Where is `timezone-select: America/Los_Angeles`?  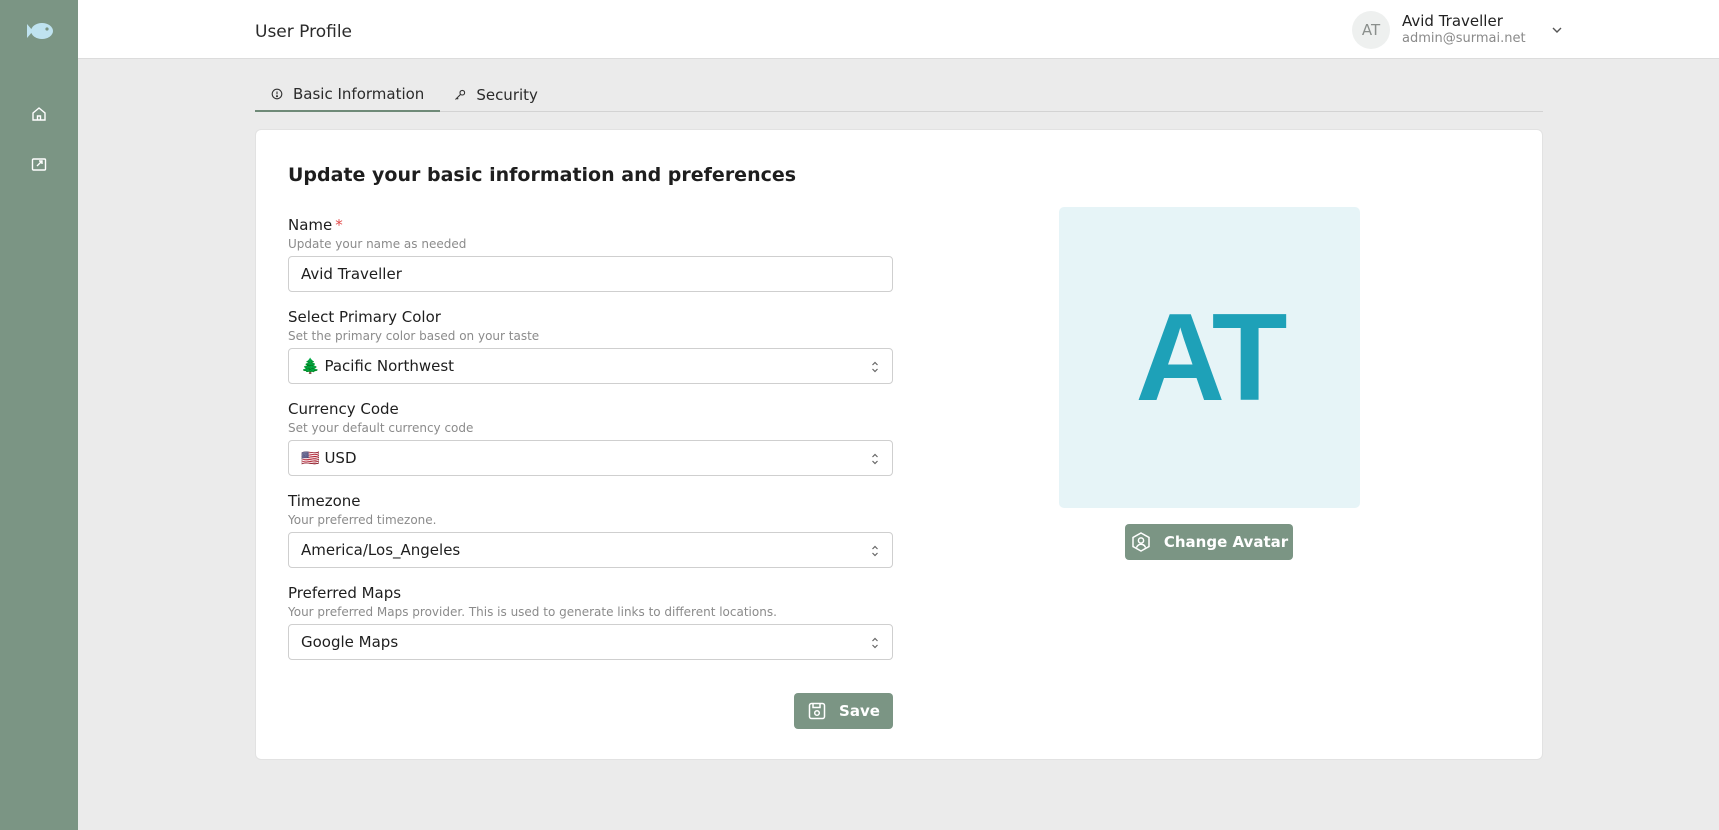
timezone-select: America/Los_Angeles is located at coordinates (590, 550).